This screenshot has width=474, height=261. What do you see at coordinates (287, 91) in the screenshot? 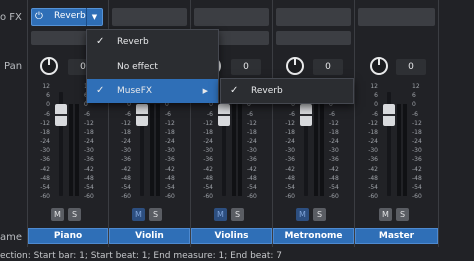
I see `submenu-item-reverb: ✓ Reverb` at bounding box center [287, 91].